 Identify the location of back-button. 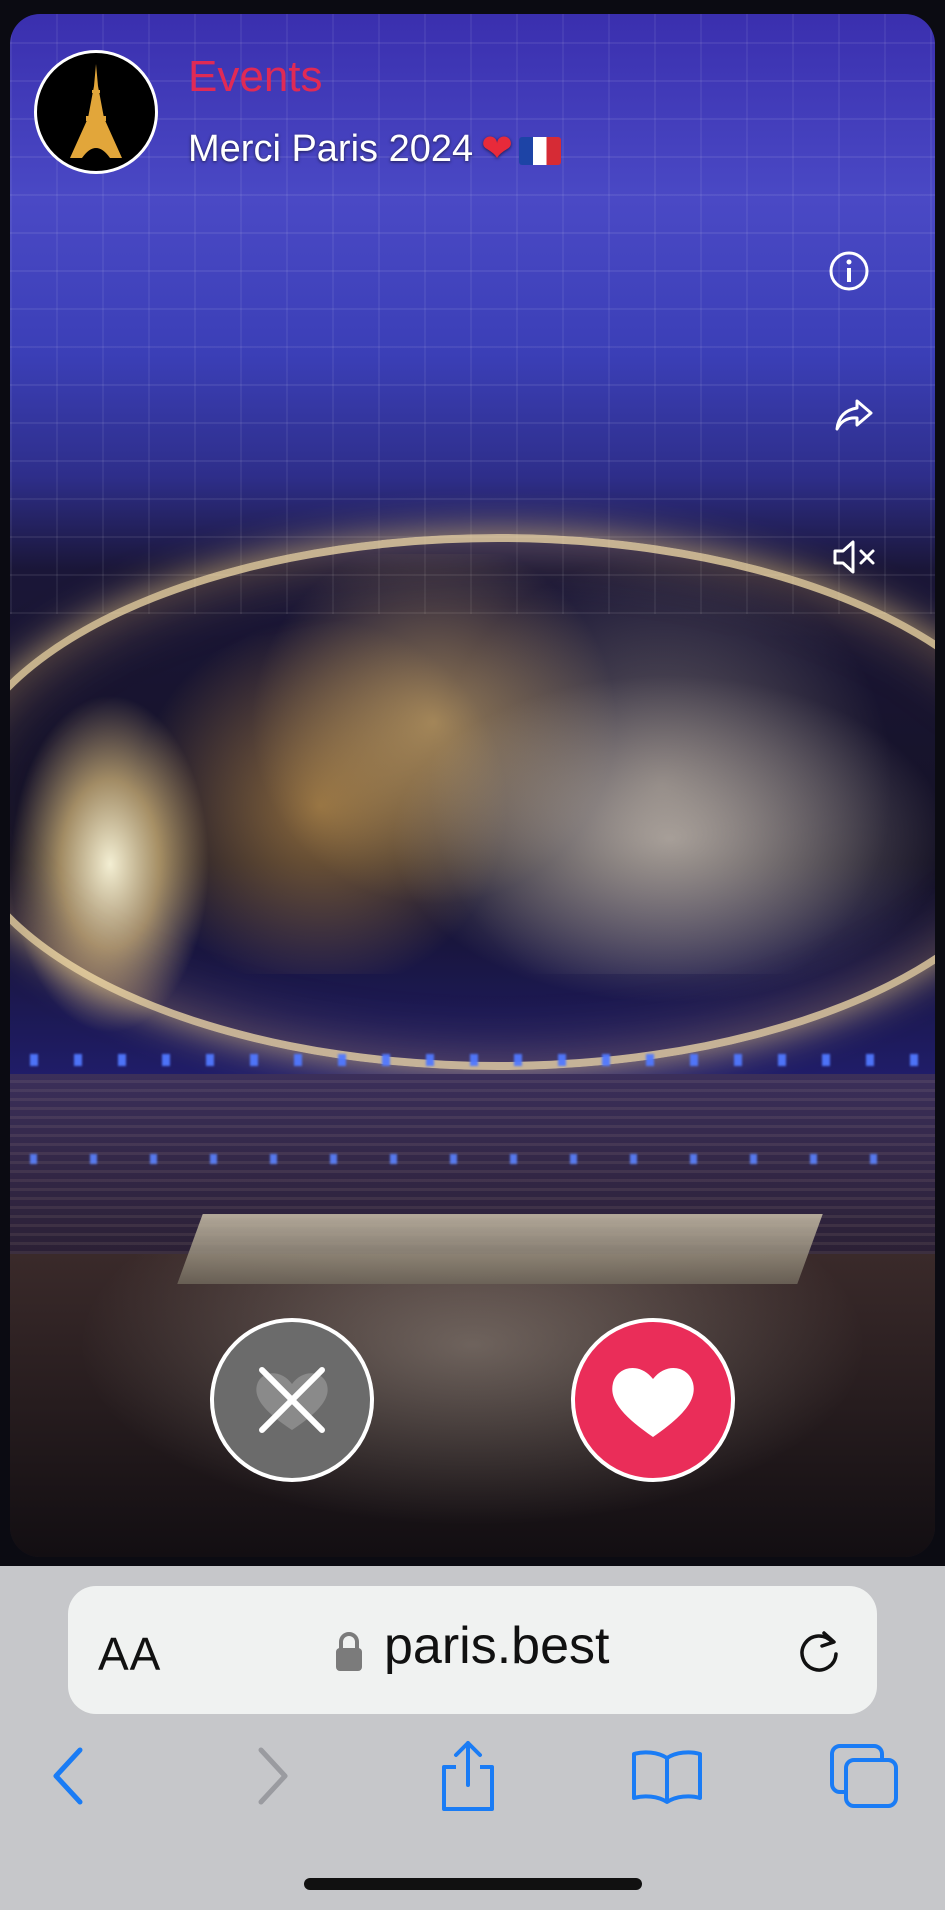
(68, 1776).